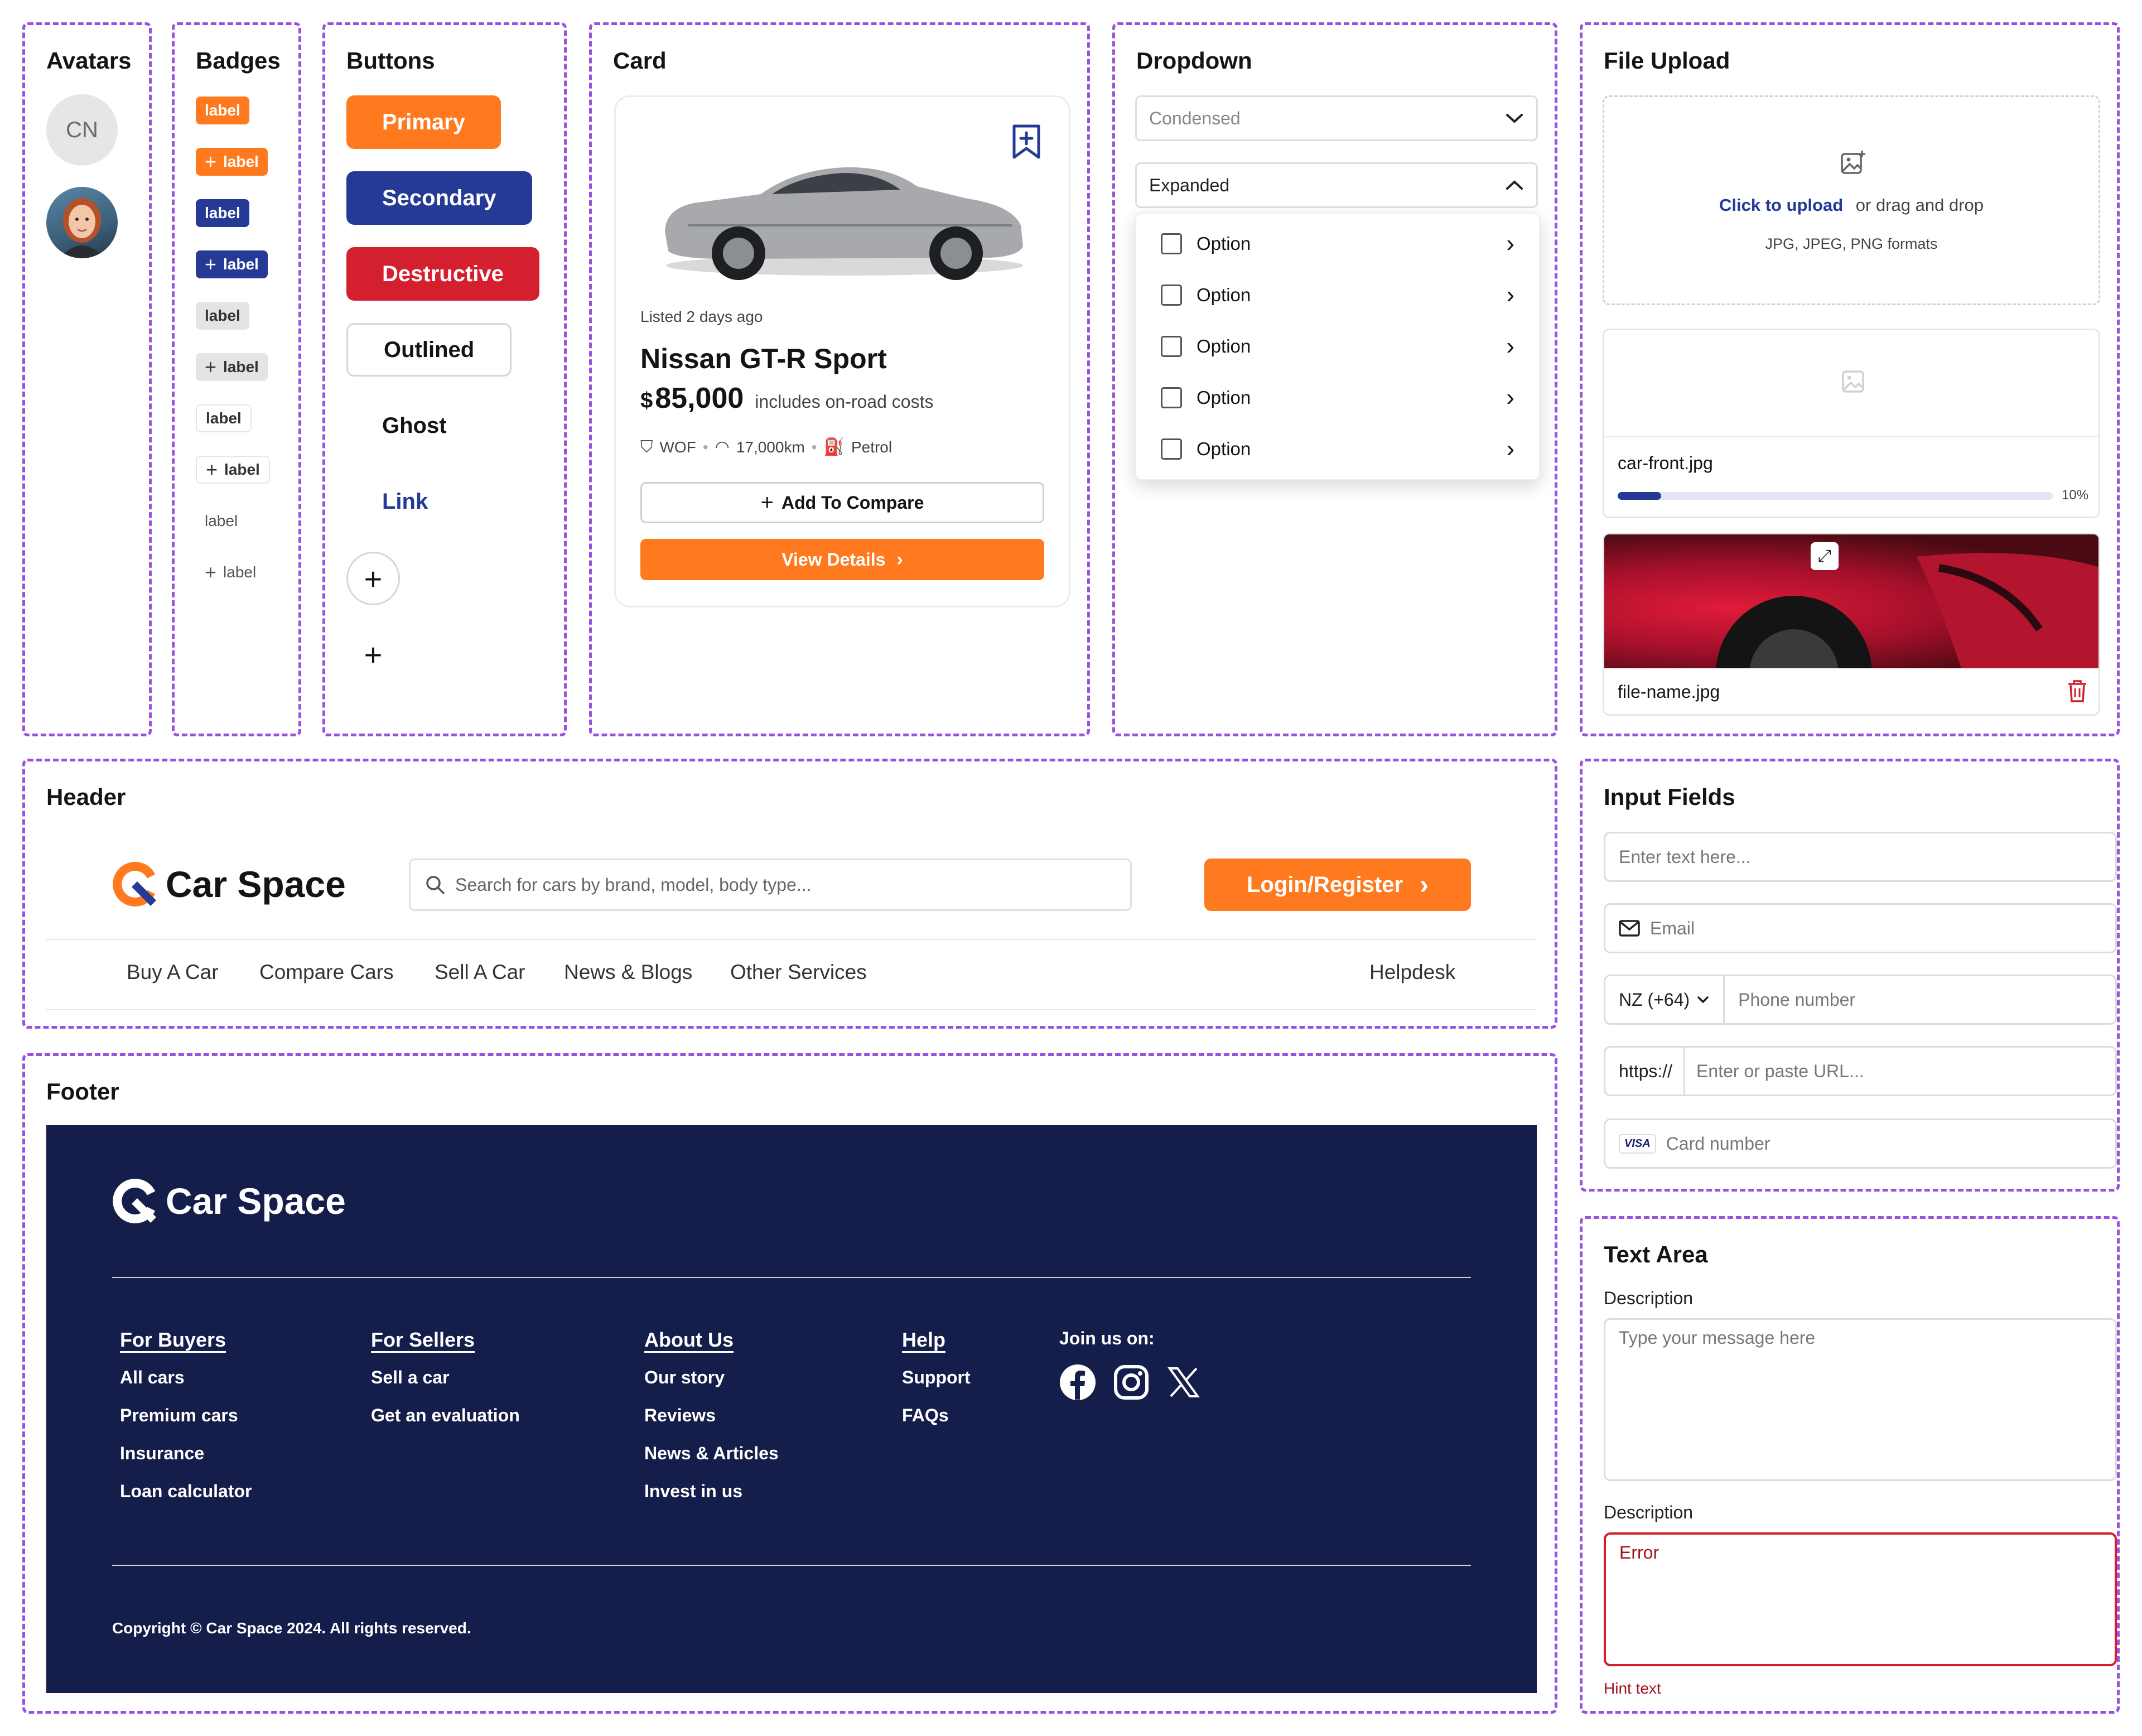 Image resolution: width=2142 pixels, height=1736 pixels. What do you see at coordinates (1649, 1512) in the screenshot?
I see `description-label-error: Description` at bounding box center [1649, 1512].